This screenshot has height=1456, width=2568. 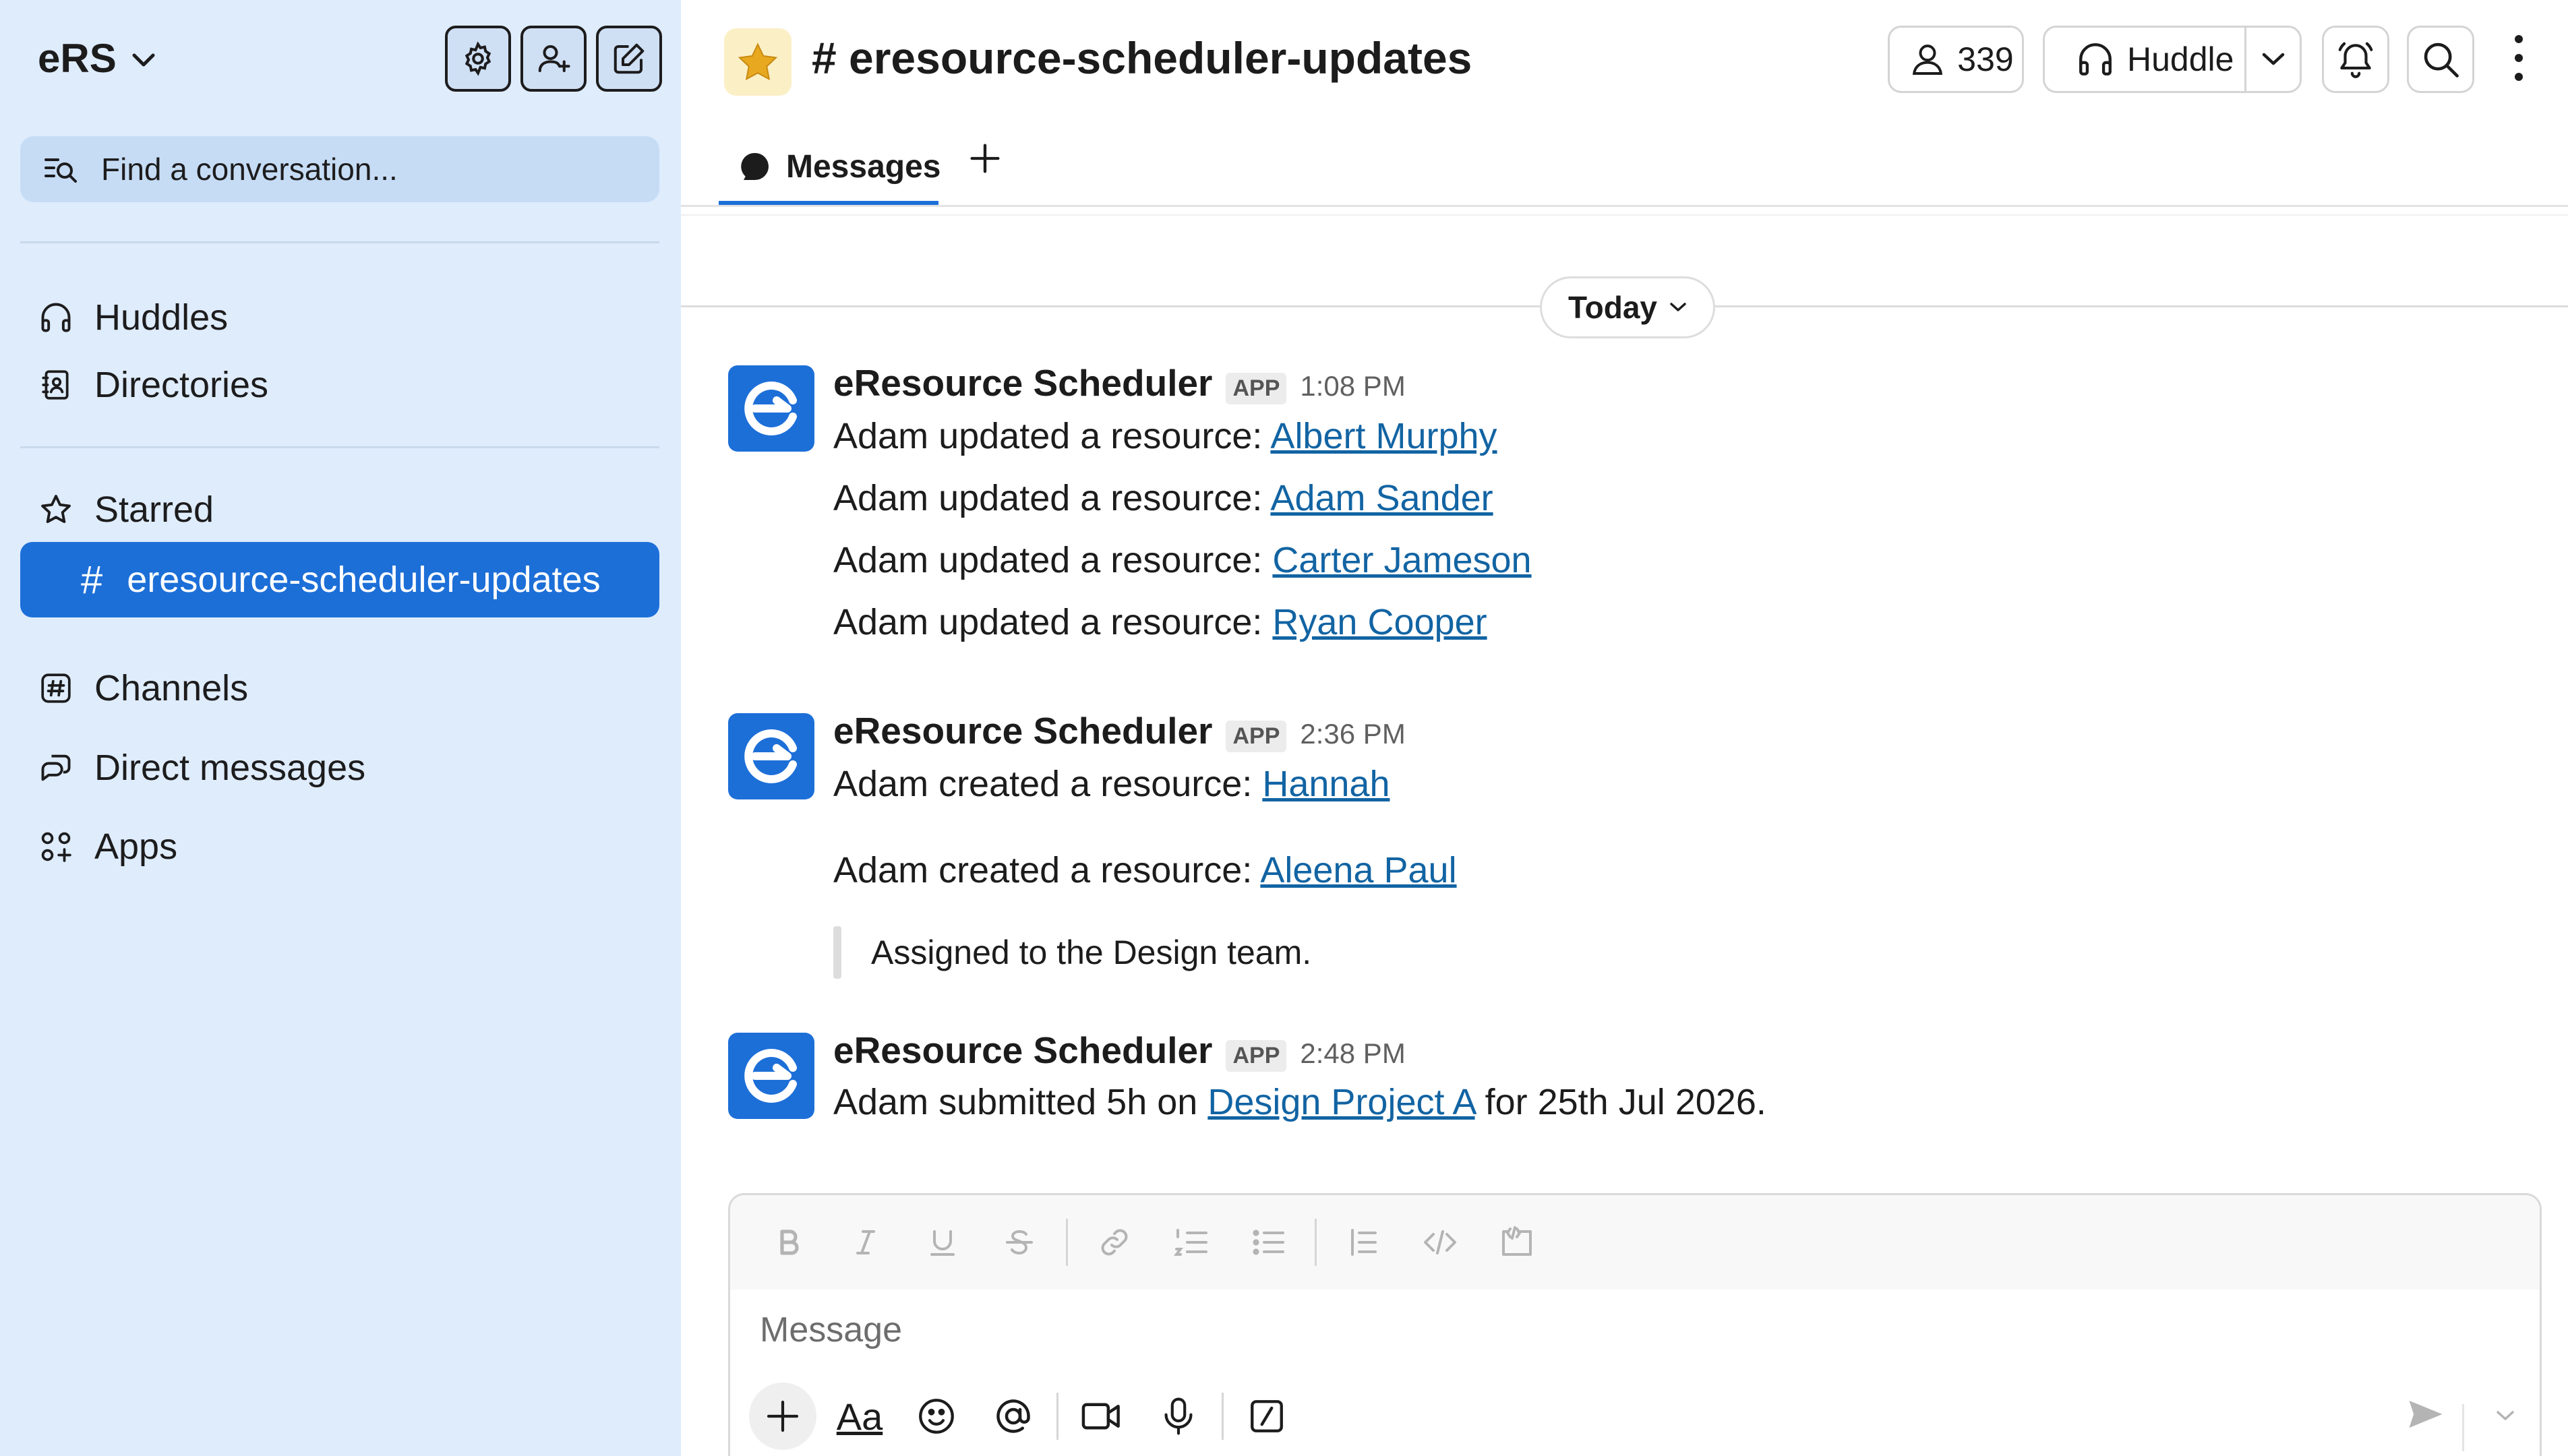 I want to click on bulleted-list-icon, so click(x=1268, y=1242).